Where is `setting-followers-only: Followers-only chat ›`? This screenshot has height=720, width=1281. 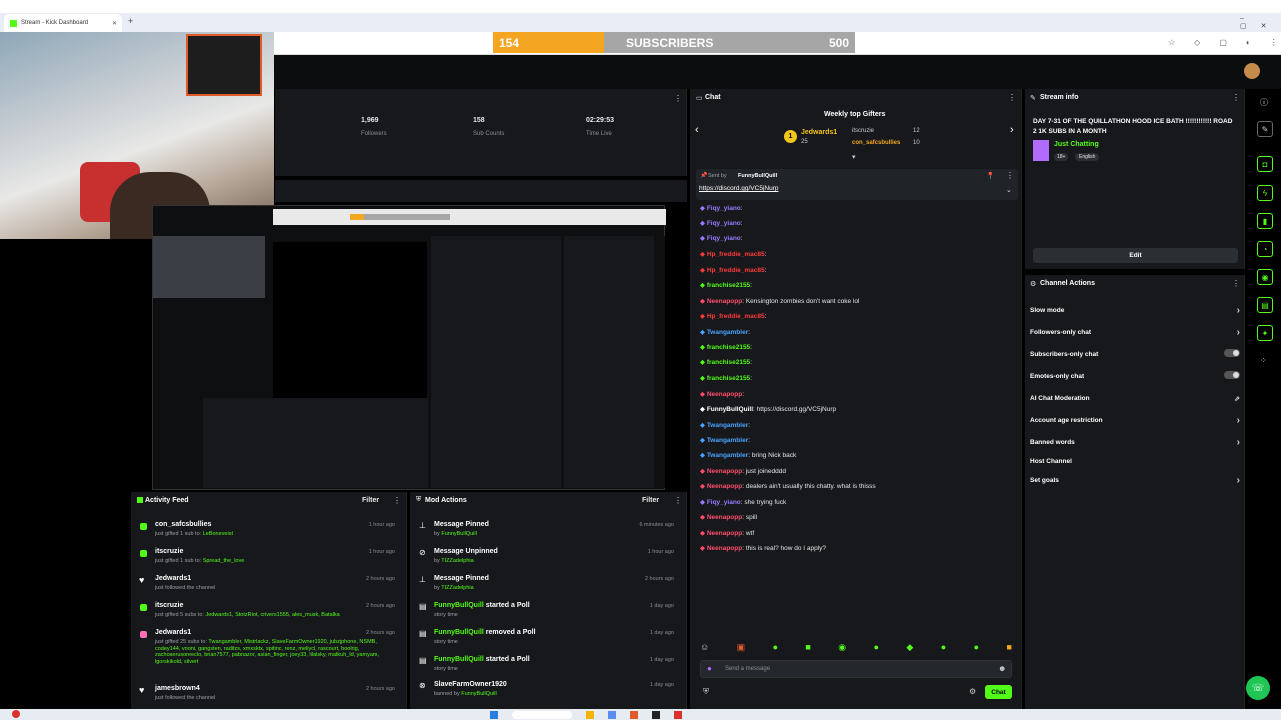 setting-followers-only: Followers-only chat › is located at coordinates (1135, 332).